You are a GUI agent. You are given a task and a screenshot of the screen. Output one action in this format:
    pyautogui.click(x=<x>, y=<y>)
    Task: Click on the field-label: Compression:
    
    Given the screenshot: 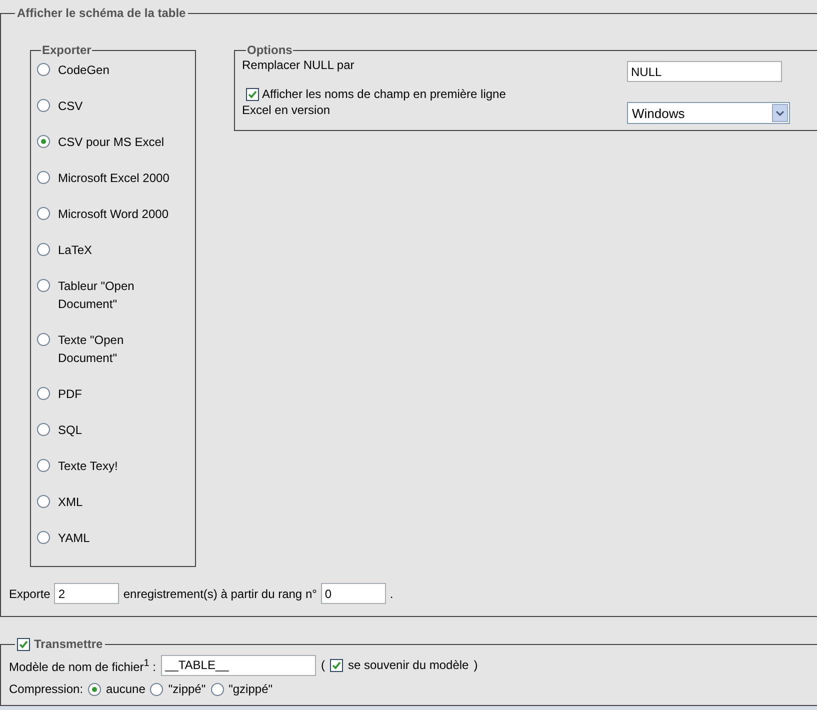 What is the action you would take?
    pyautogui.click(x=46, y=689)
    